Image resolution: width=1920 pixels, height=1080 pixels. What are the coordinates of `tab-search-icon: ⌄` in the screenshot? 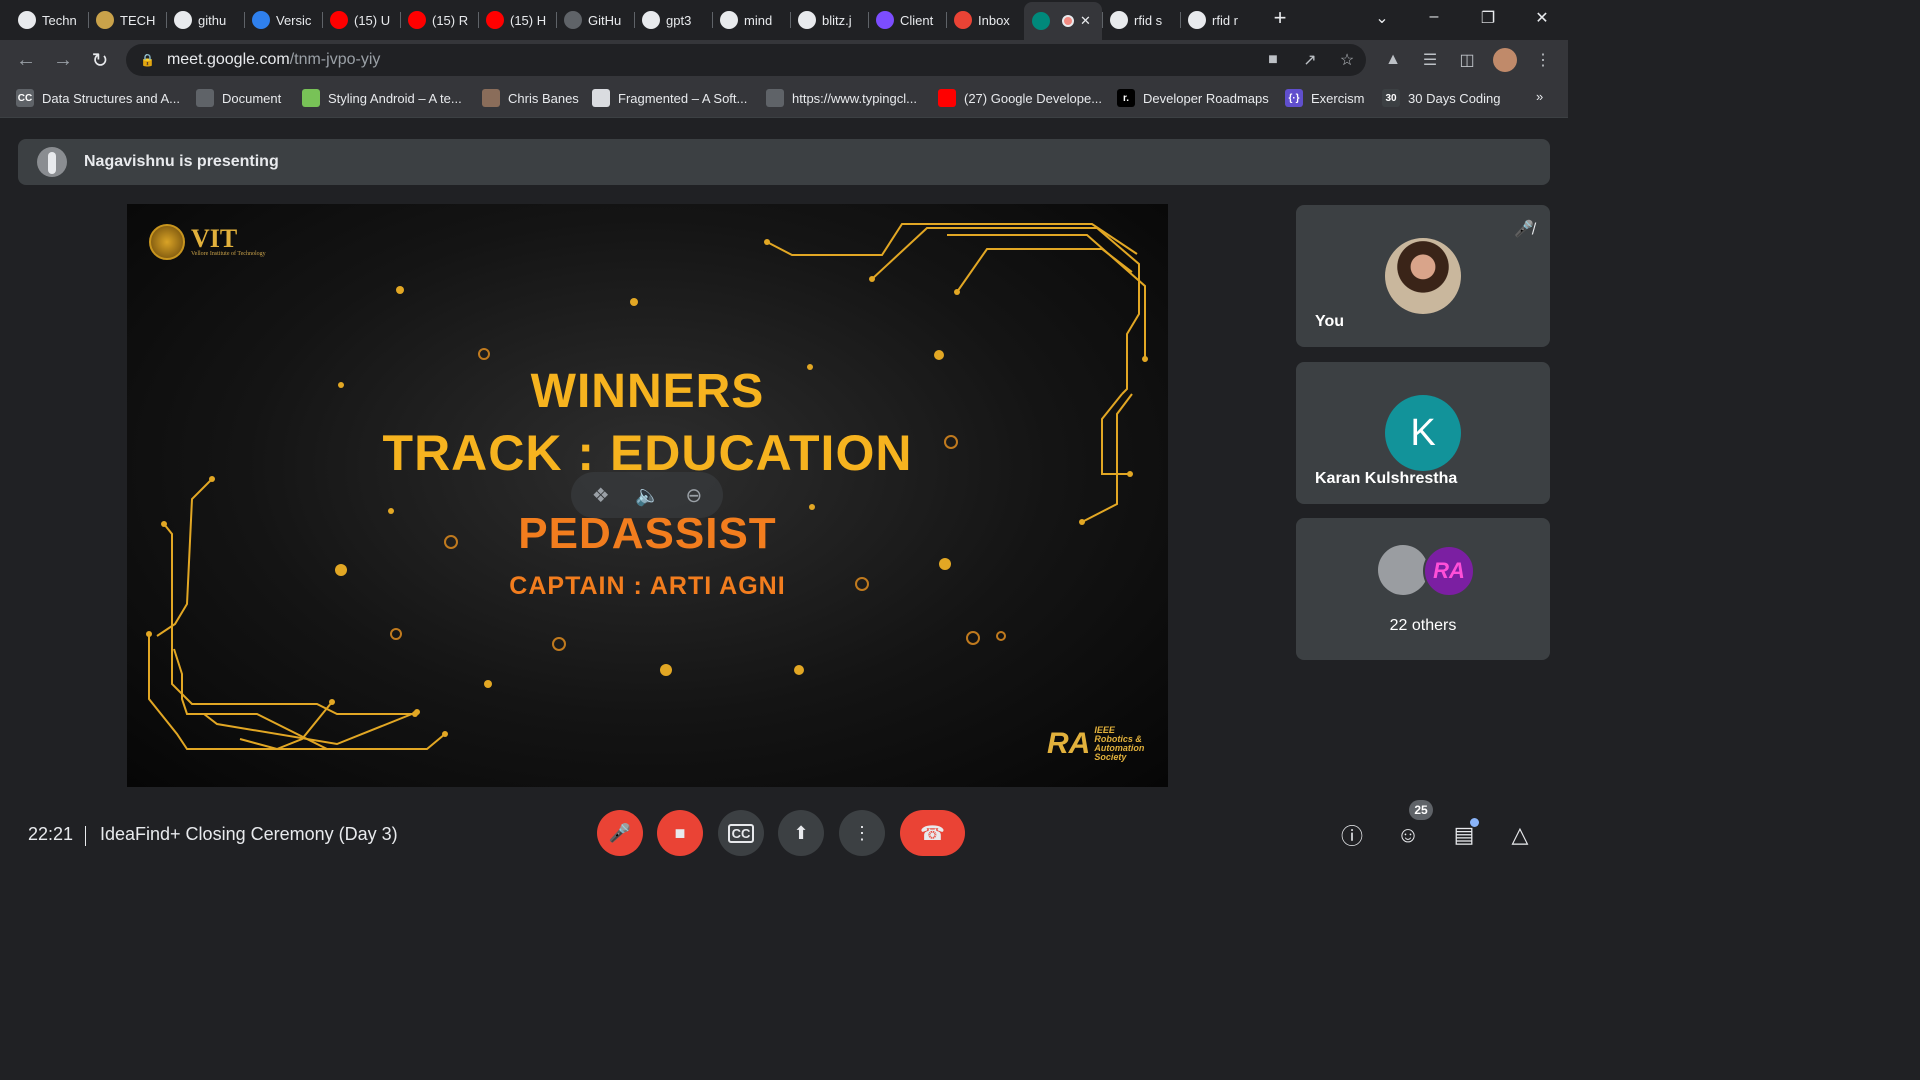 It's located at (1382, 18).